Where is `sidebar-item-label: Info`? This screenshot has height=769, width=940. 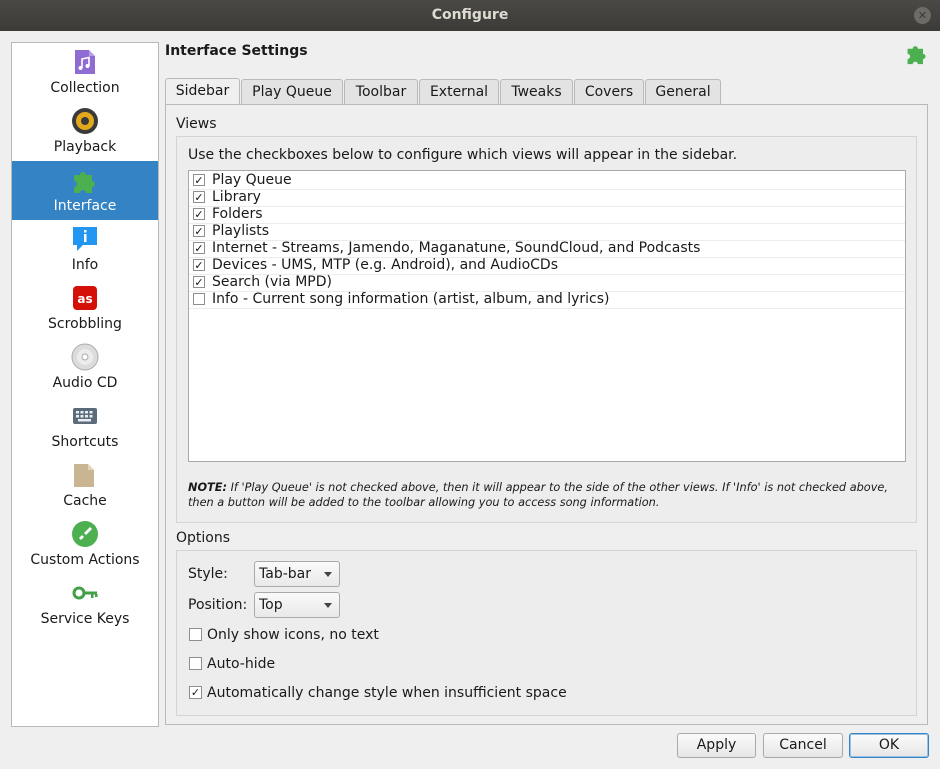 sidebar-item-label: Info is located at coordinates (85, 265).